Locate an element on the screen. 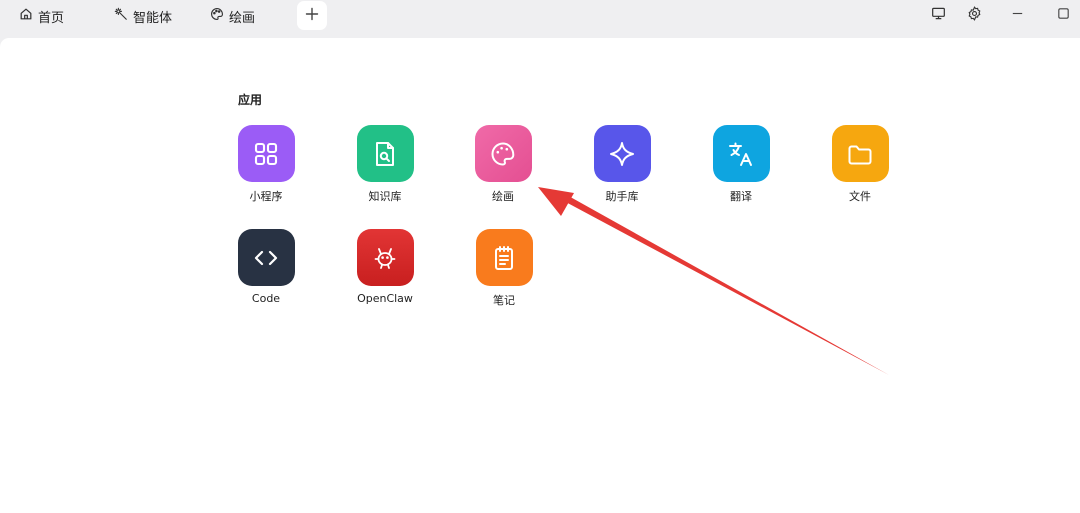 Image resolution: width=1080 pixels, height=513 pixels. app-drawing: 绘画 is located at coordinates (503, 167).